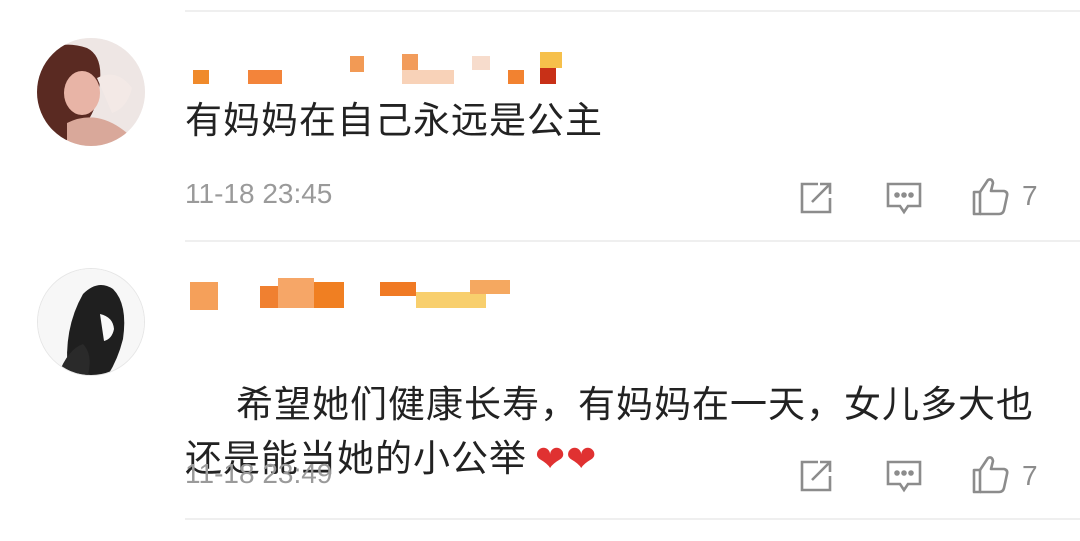  I want to click on comment-text: 有妈妈在自己永远是公主, so click(394, 120).